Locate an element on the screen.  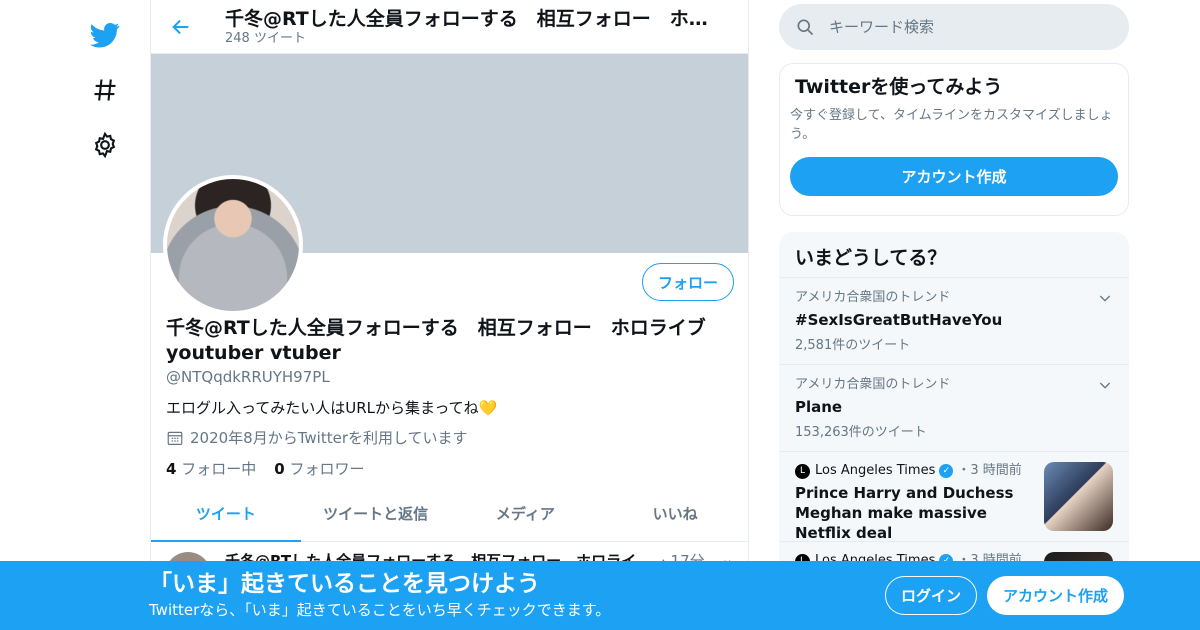
trend-name: #SexIsGreatButHaveYou is located at coordinates (954, 320).